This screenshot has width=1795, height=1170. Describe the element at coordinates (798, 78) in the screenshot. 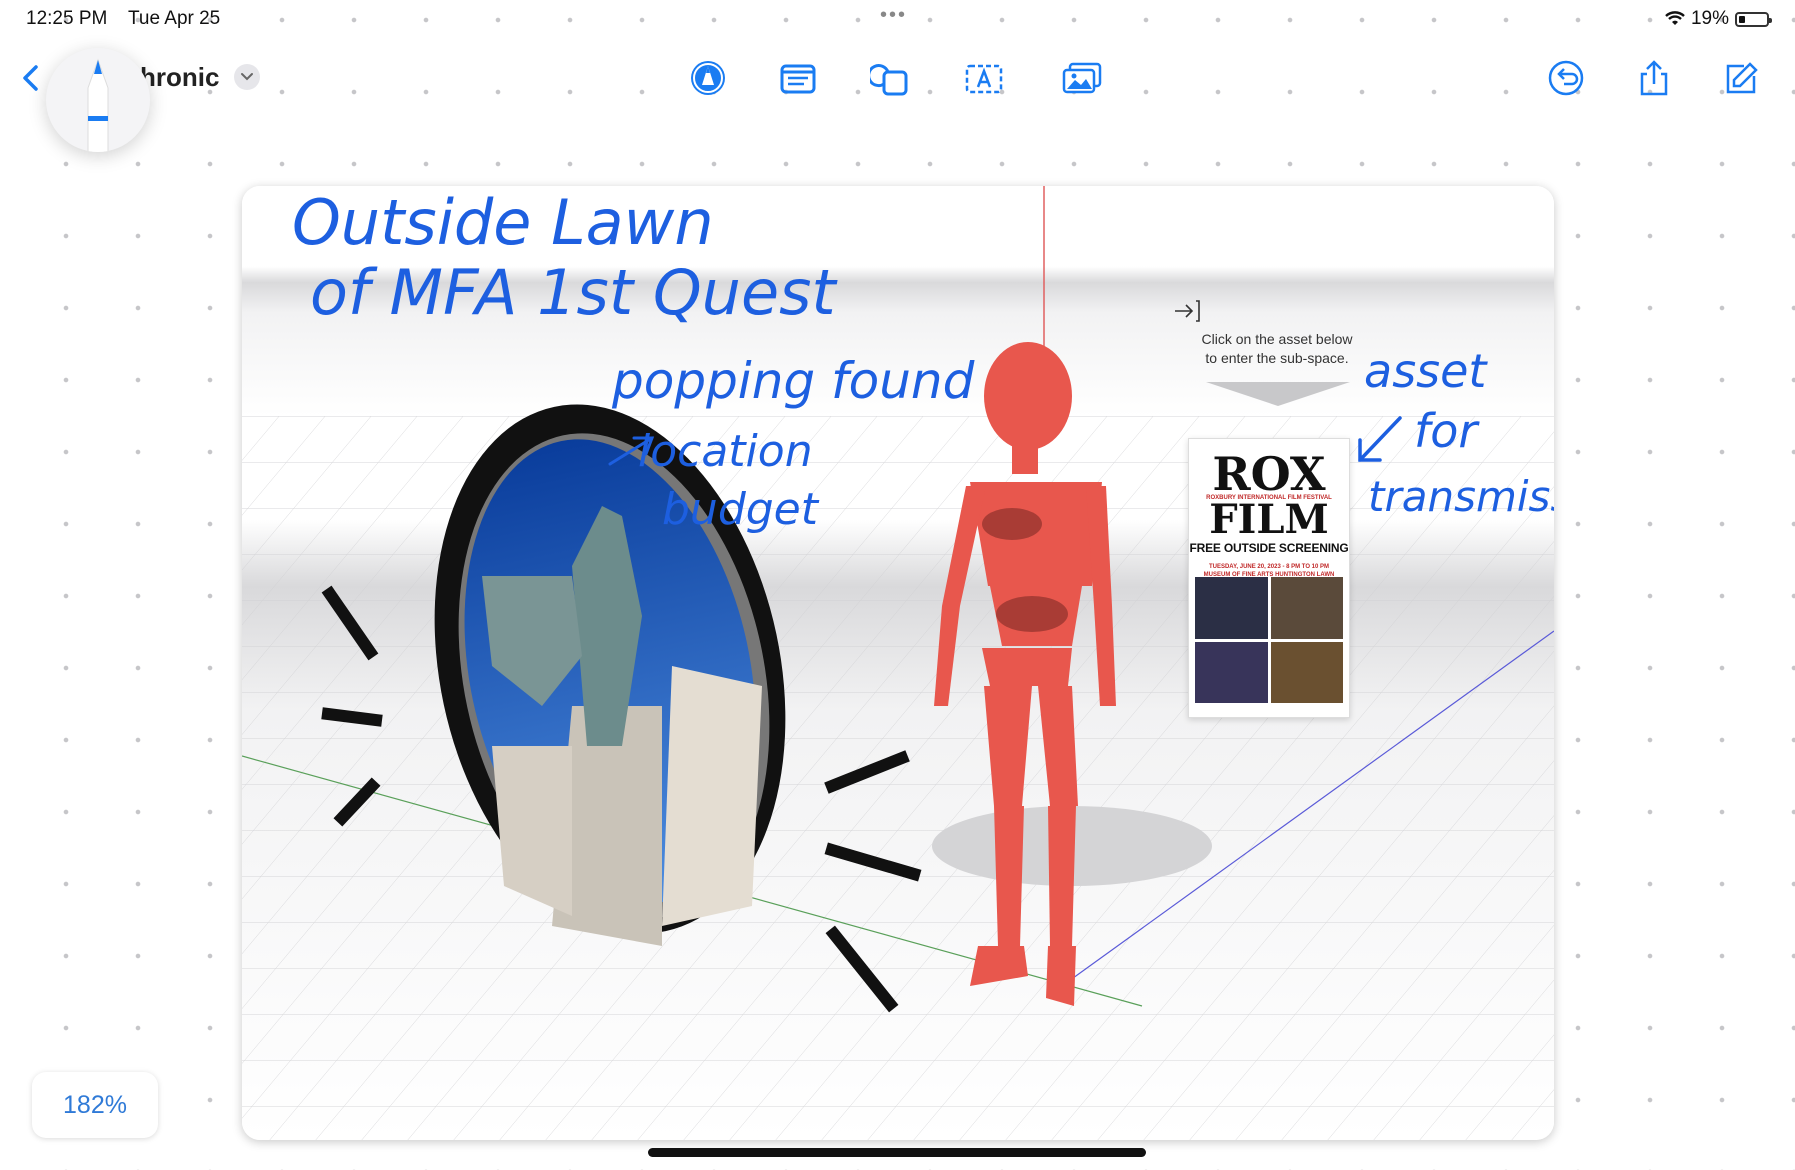

I see `text-box-icon` at that location.